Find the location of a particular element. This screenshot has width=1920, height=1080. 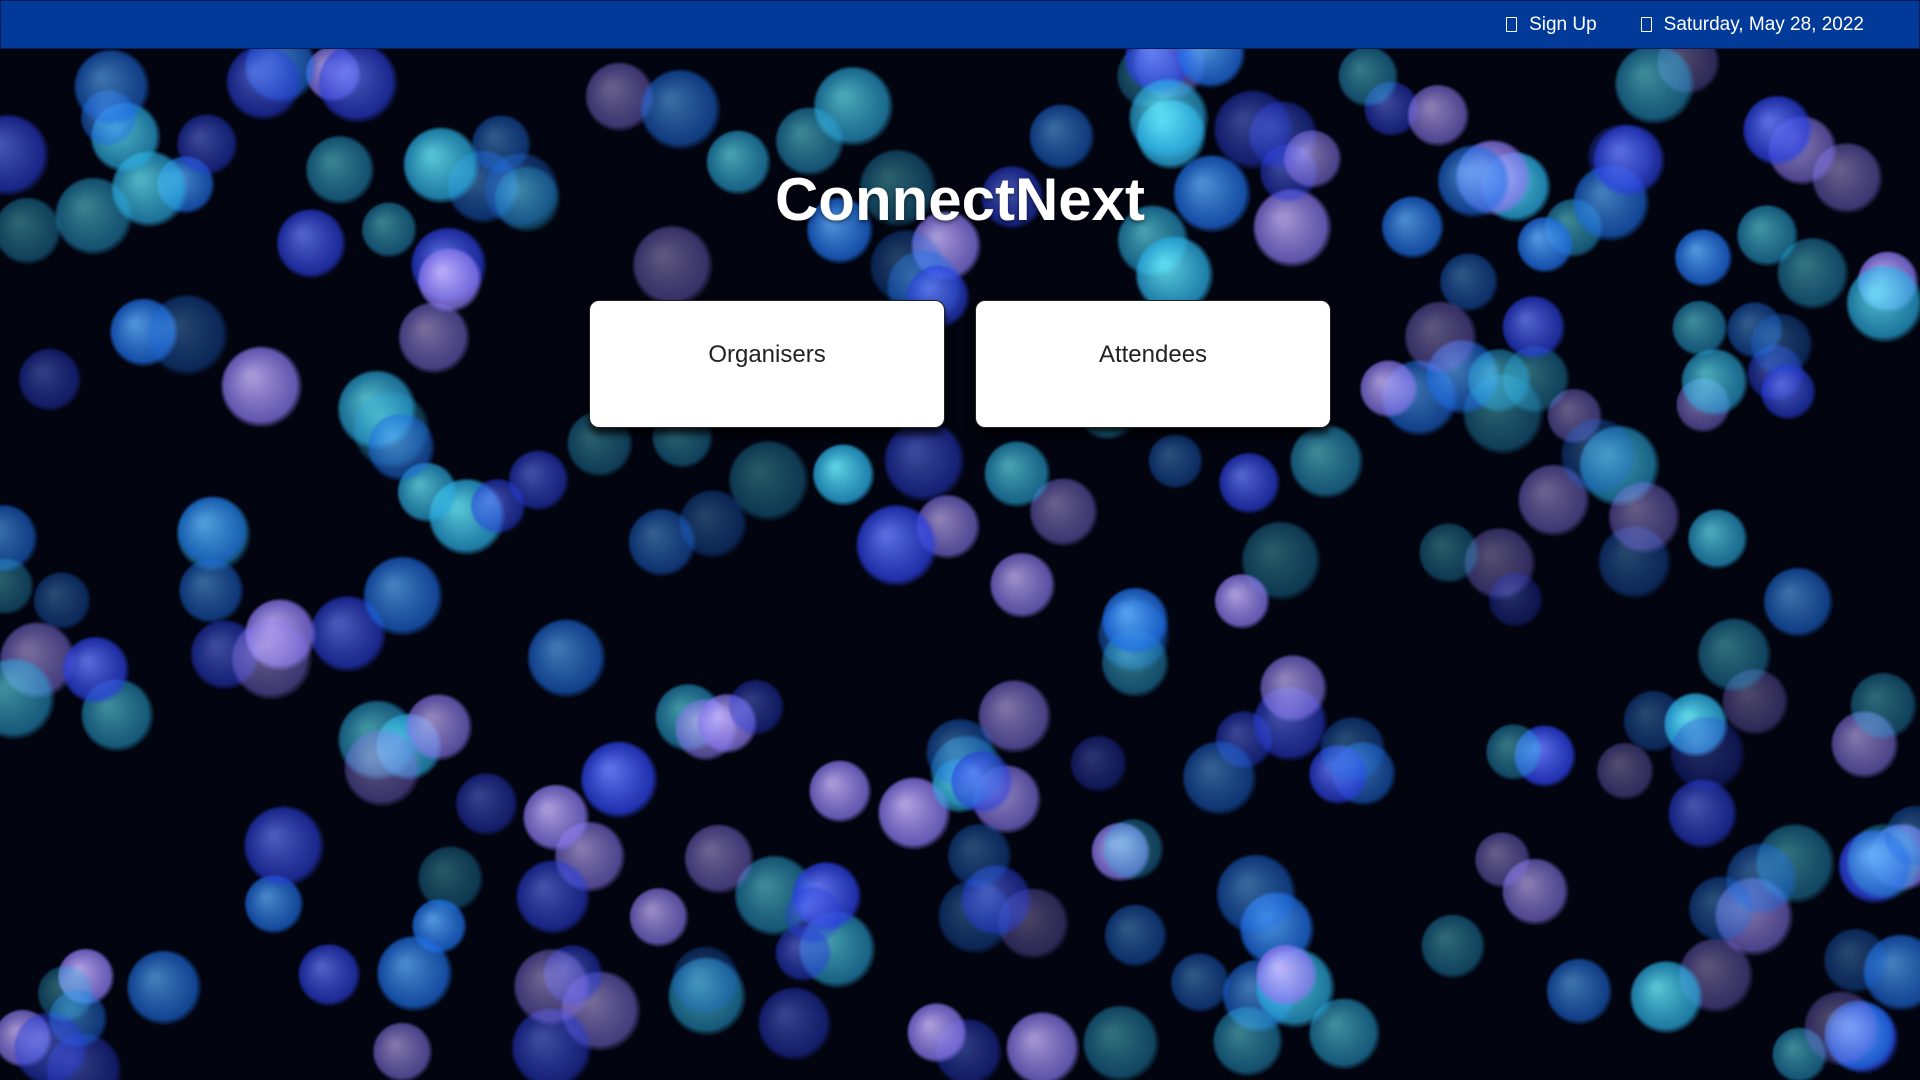

page-title: ConnectNext is located at coordinates (960, 199).